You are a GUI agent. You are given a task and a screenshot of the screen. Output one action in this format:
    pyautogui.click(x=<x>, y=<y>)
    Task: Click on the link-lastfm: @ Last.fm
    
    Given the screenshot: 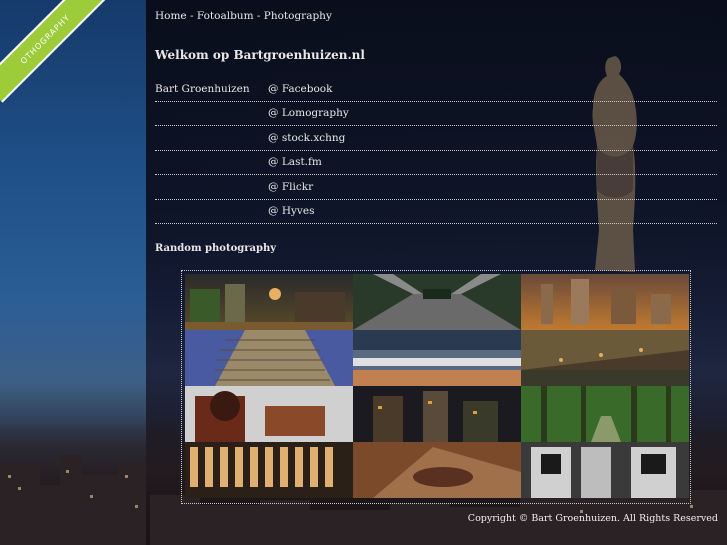 What is the action you would take?
    pyautogui.click(x=295, y=162)
    